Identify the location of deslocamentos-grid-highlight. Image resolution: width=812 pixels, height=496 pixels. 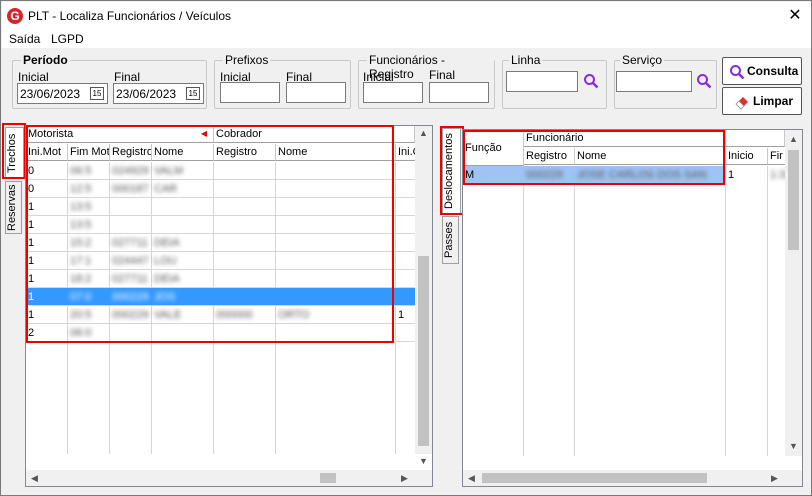
(594, 157).